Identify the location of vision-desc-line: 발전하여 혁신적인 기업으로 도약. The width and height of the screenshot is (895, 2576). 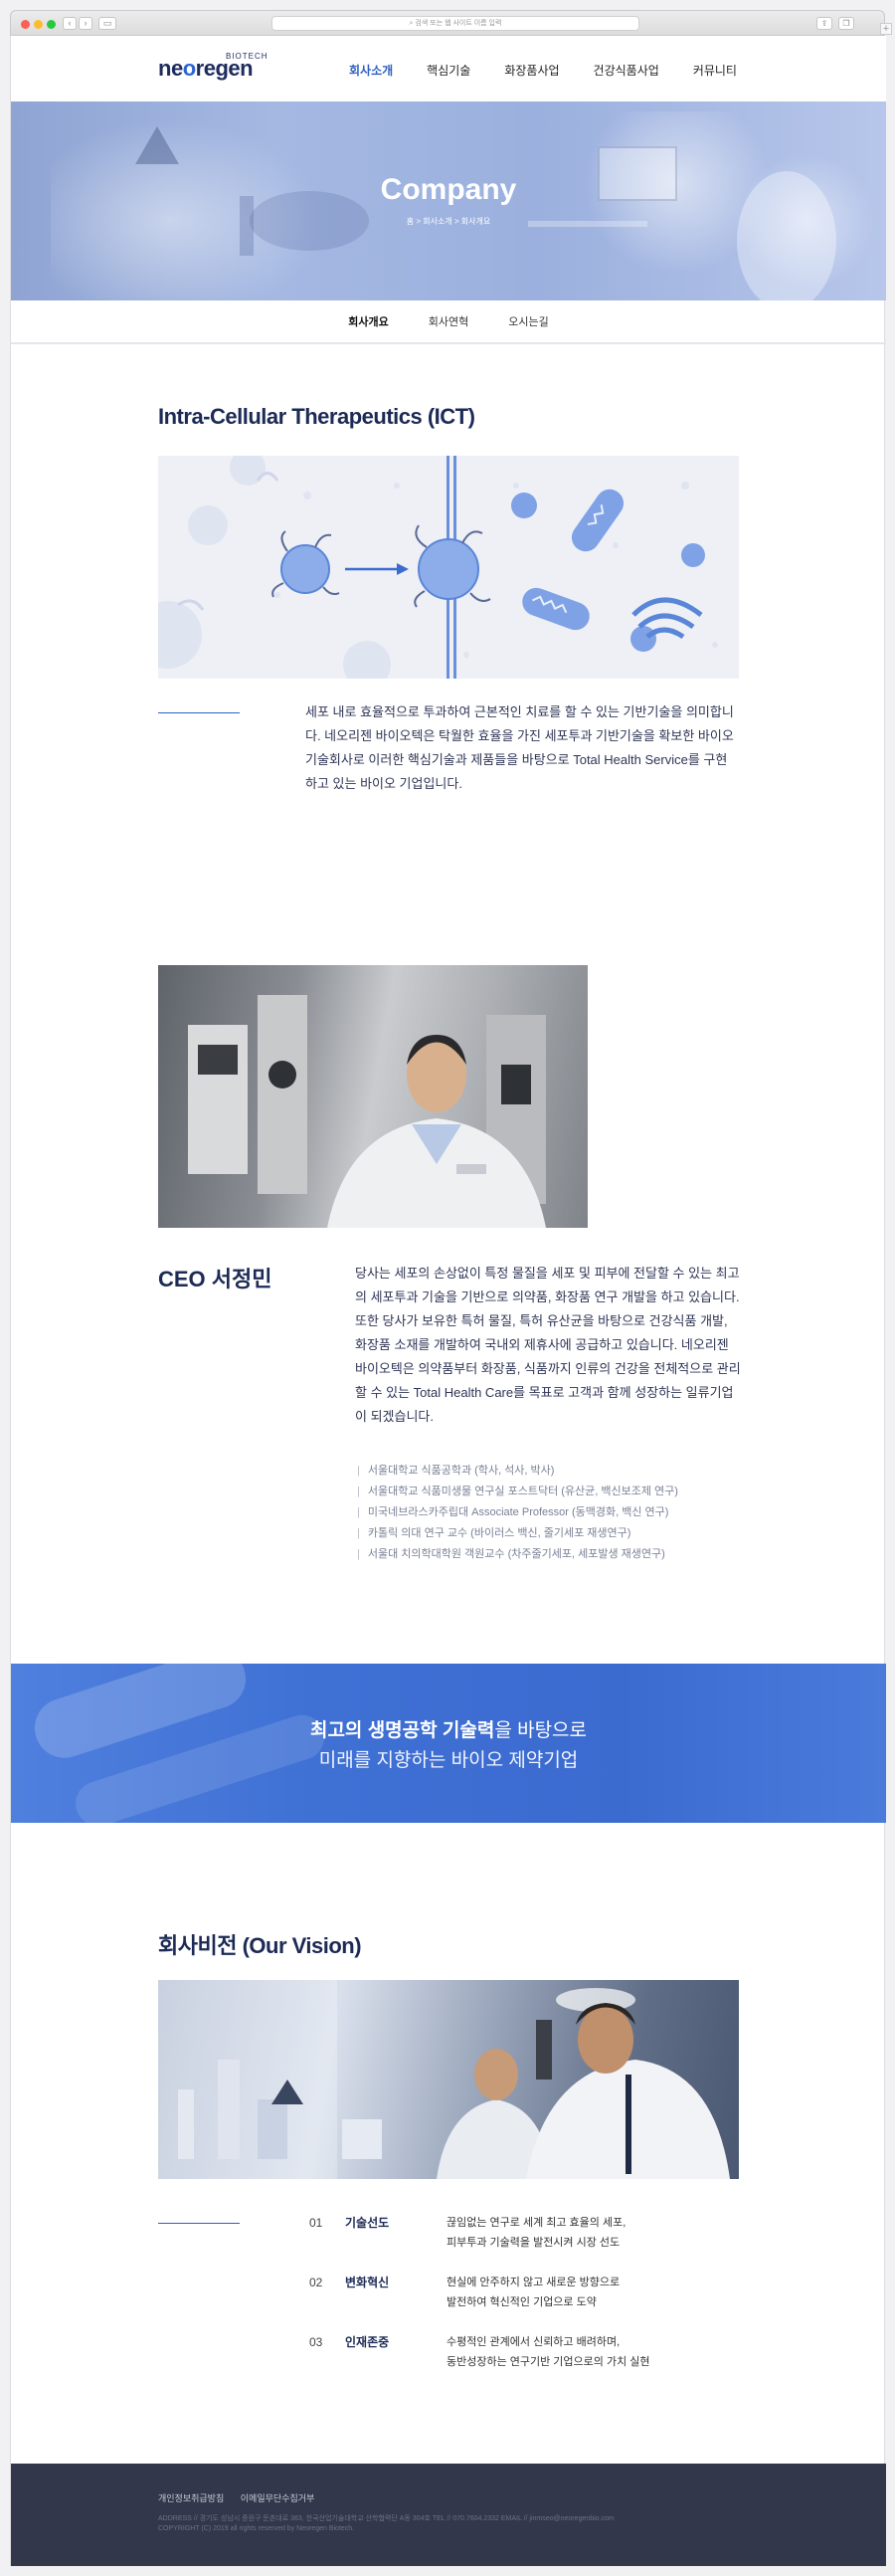
(522, 2302).